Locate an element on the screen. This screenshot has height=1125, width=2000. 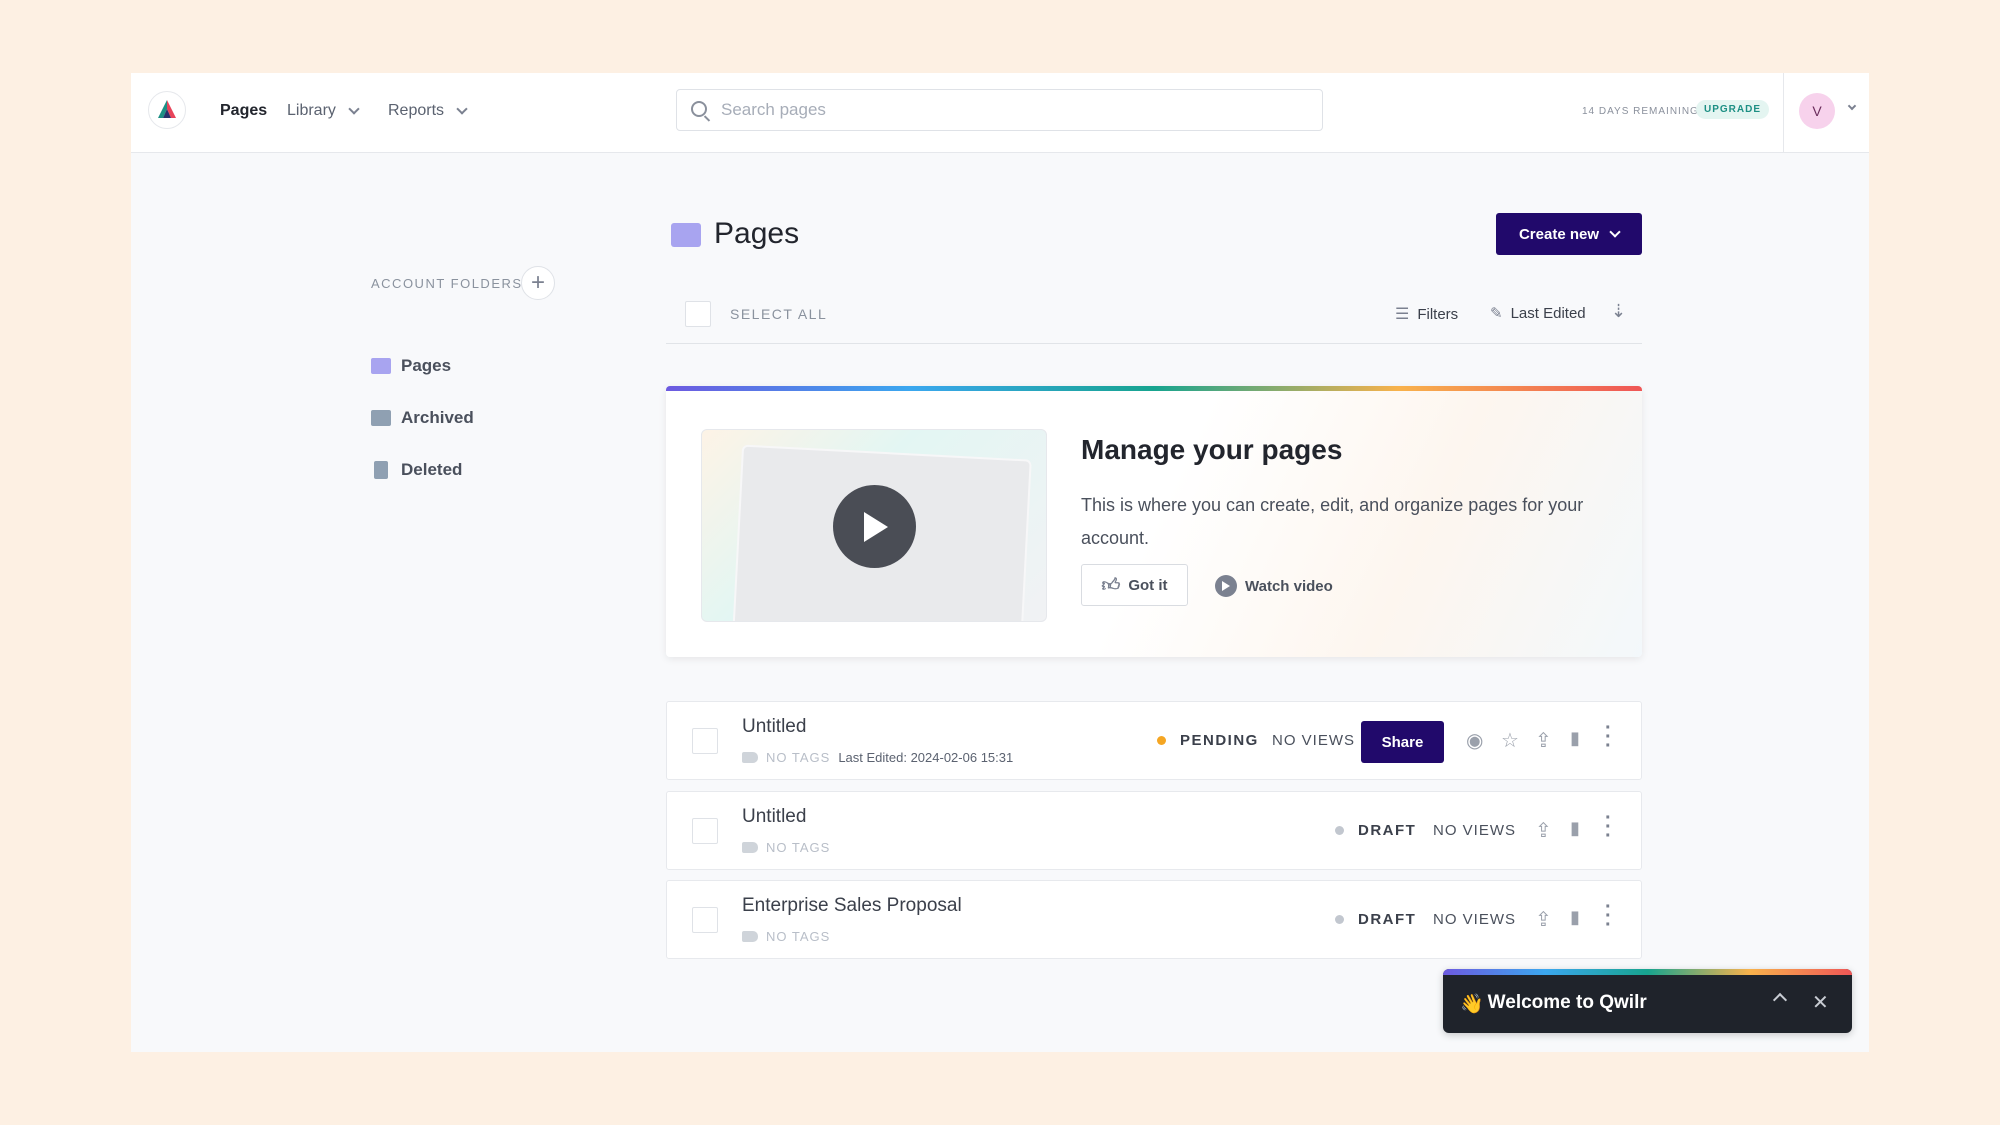
eye-icon: ◉ is located at coordinates (1474, 740).